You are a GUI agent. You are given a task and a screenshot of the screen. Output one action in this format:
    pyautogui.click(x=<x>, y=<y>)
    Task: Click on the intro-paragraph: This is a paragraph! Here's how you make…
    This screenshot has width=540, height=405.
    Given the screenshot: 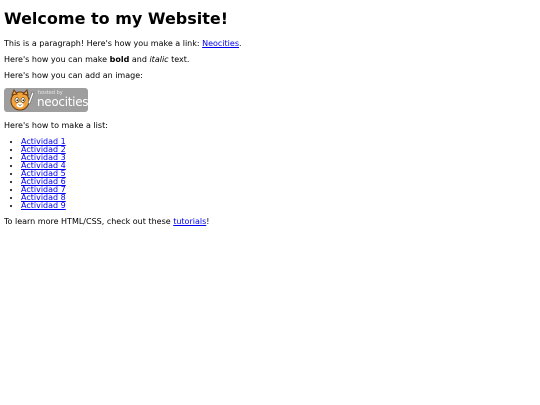 What is the action you would take?
    pyautogui.click(x=272, y=44)
    